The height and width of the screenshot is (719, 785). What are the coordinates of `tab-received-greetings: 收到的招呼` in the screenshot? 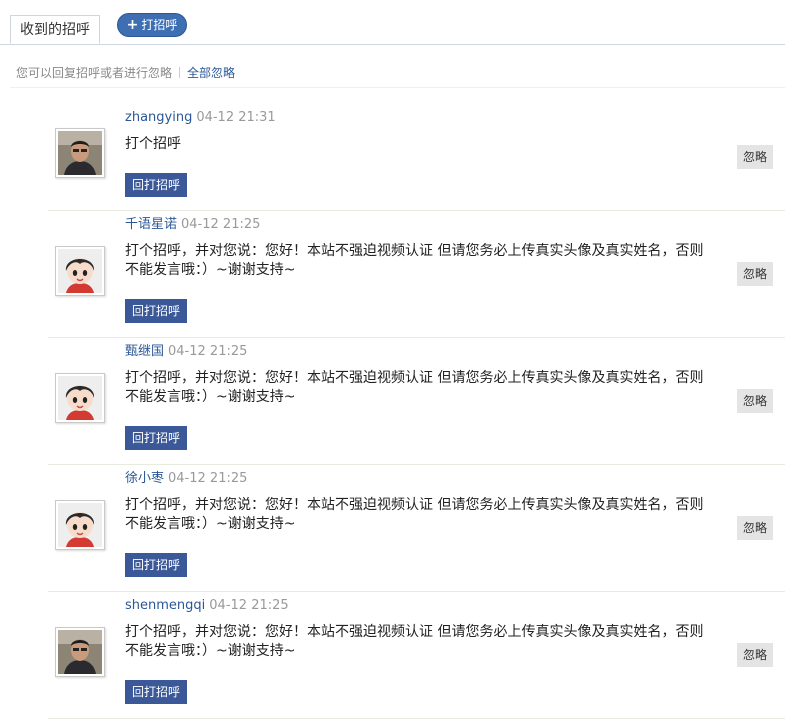 It's located at (55, 29).